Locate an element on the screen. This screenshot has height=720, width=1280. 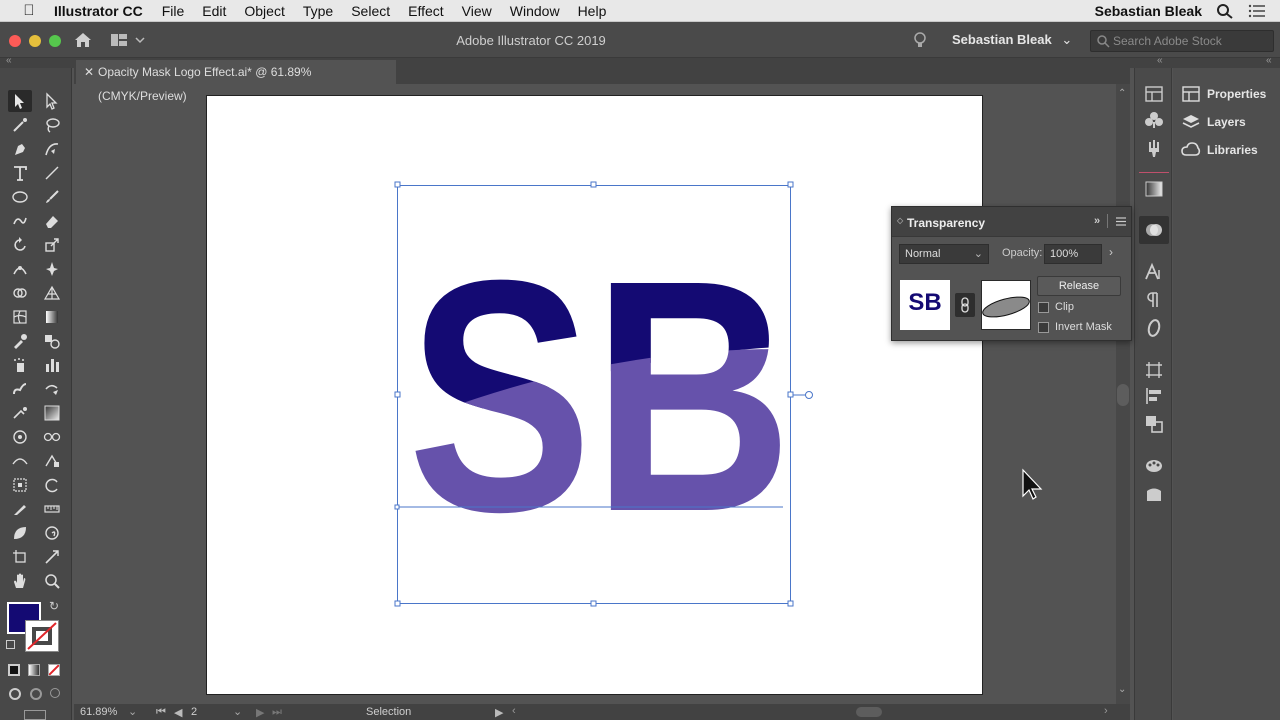
transparency-panel-header: ◇ Transparency » is located at coordinates (1011, 222).